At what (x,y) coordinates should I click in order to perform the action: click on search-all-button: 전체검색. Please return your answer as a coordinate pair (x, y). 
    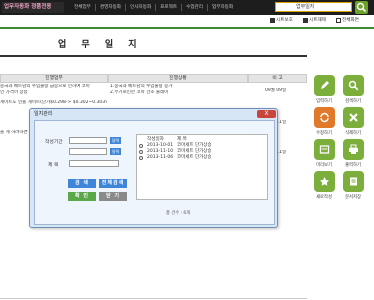
    Looking at the image, I should click on (113, 183).